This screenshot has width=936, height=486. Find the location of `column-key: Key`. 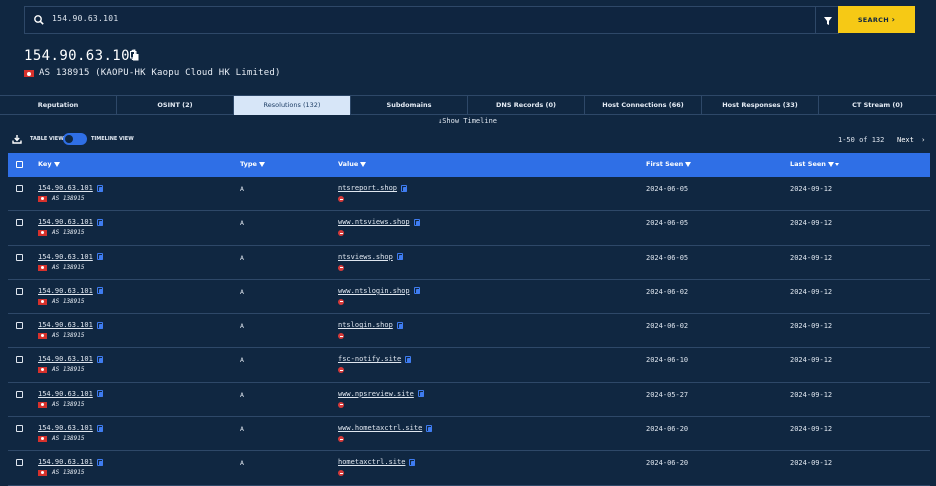

column-key: Key is located at coordinates (49, 164).